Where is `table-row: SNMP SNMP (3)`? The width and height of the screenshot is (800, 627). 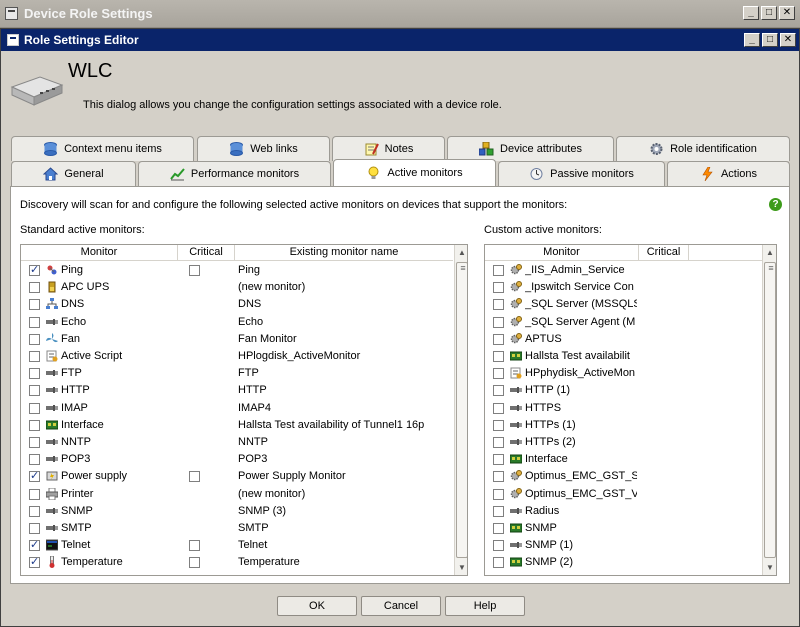 table-row: SNMP SNMP (3) is located at coordinates (237, 511).